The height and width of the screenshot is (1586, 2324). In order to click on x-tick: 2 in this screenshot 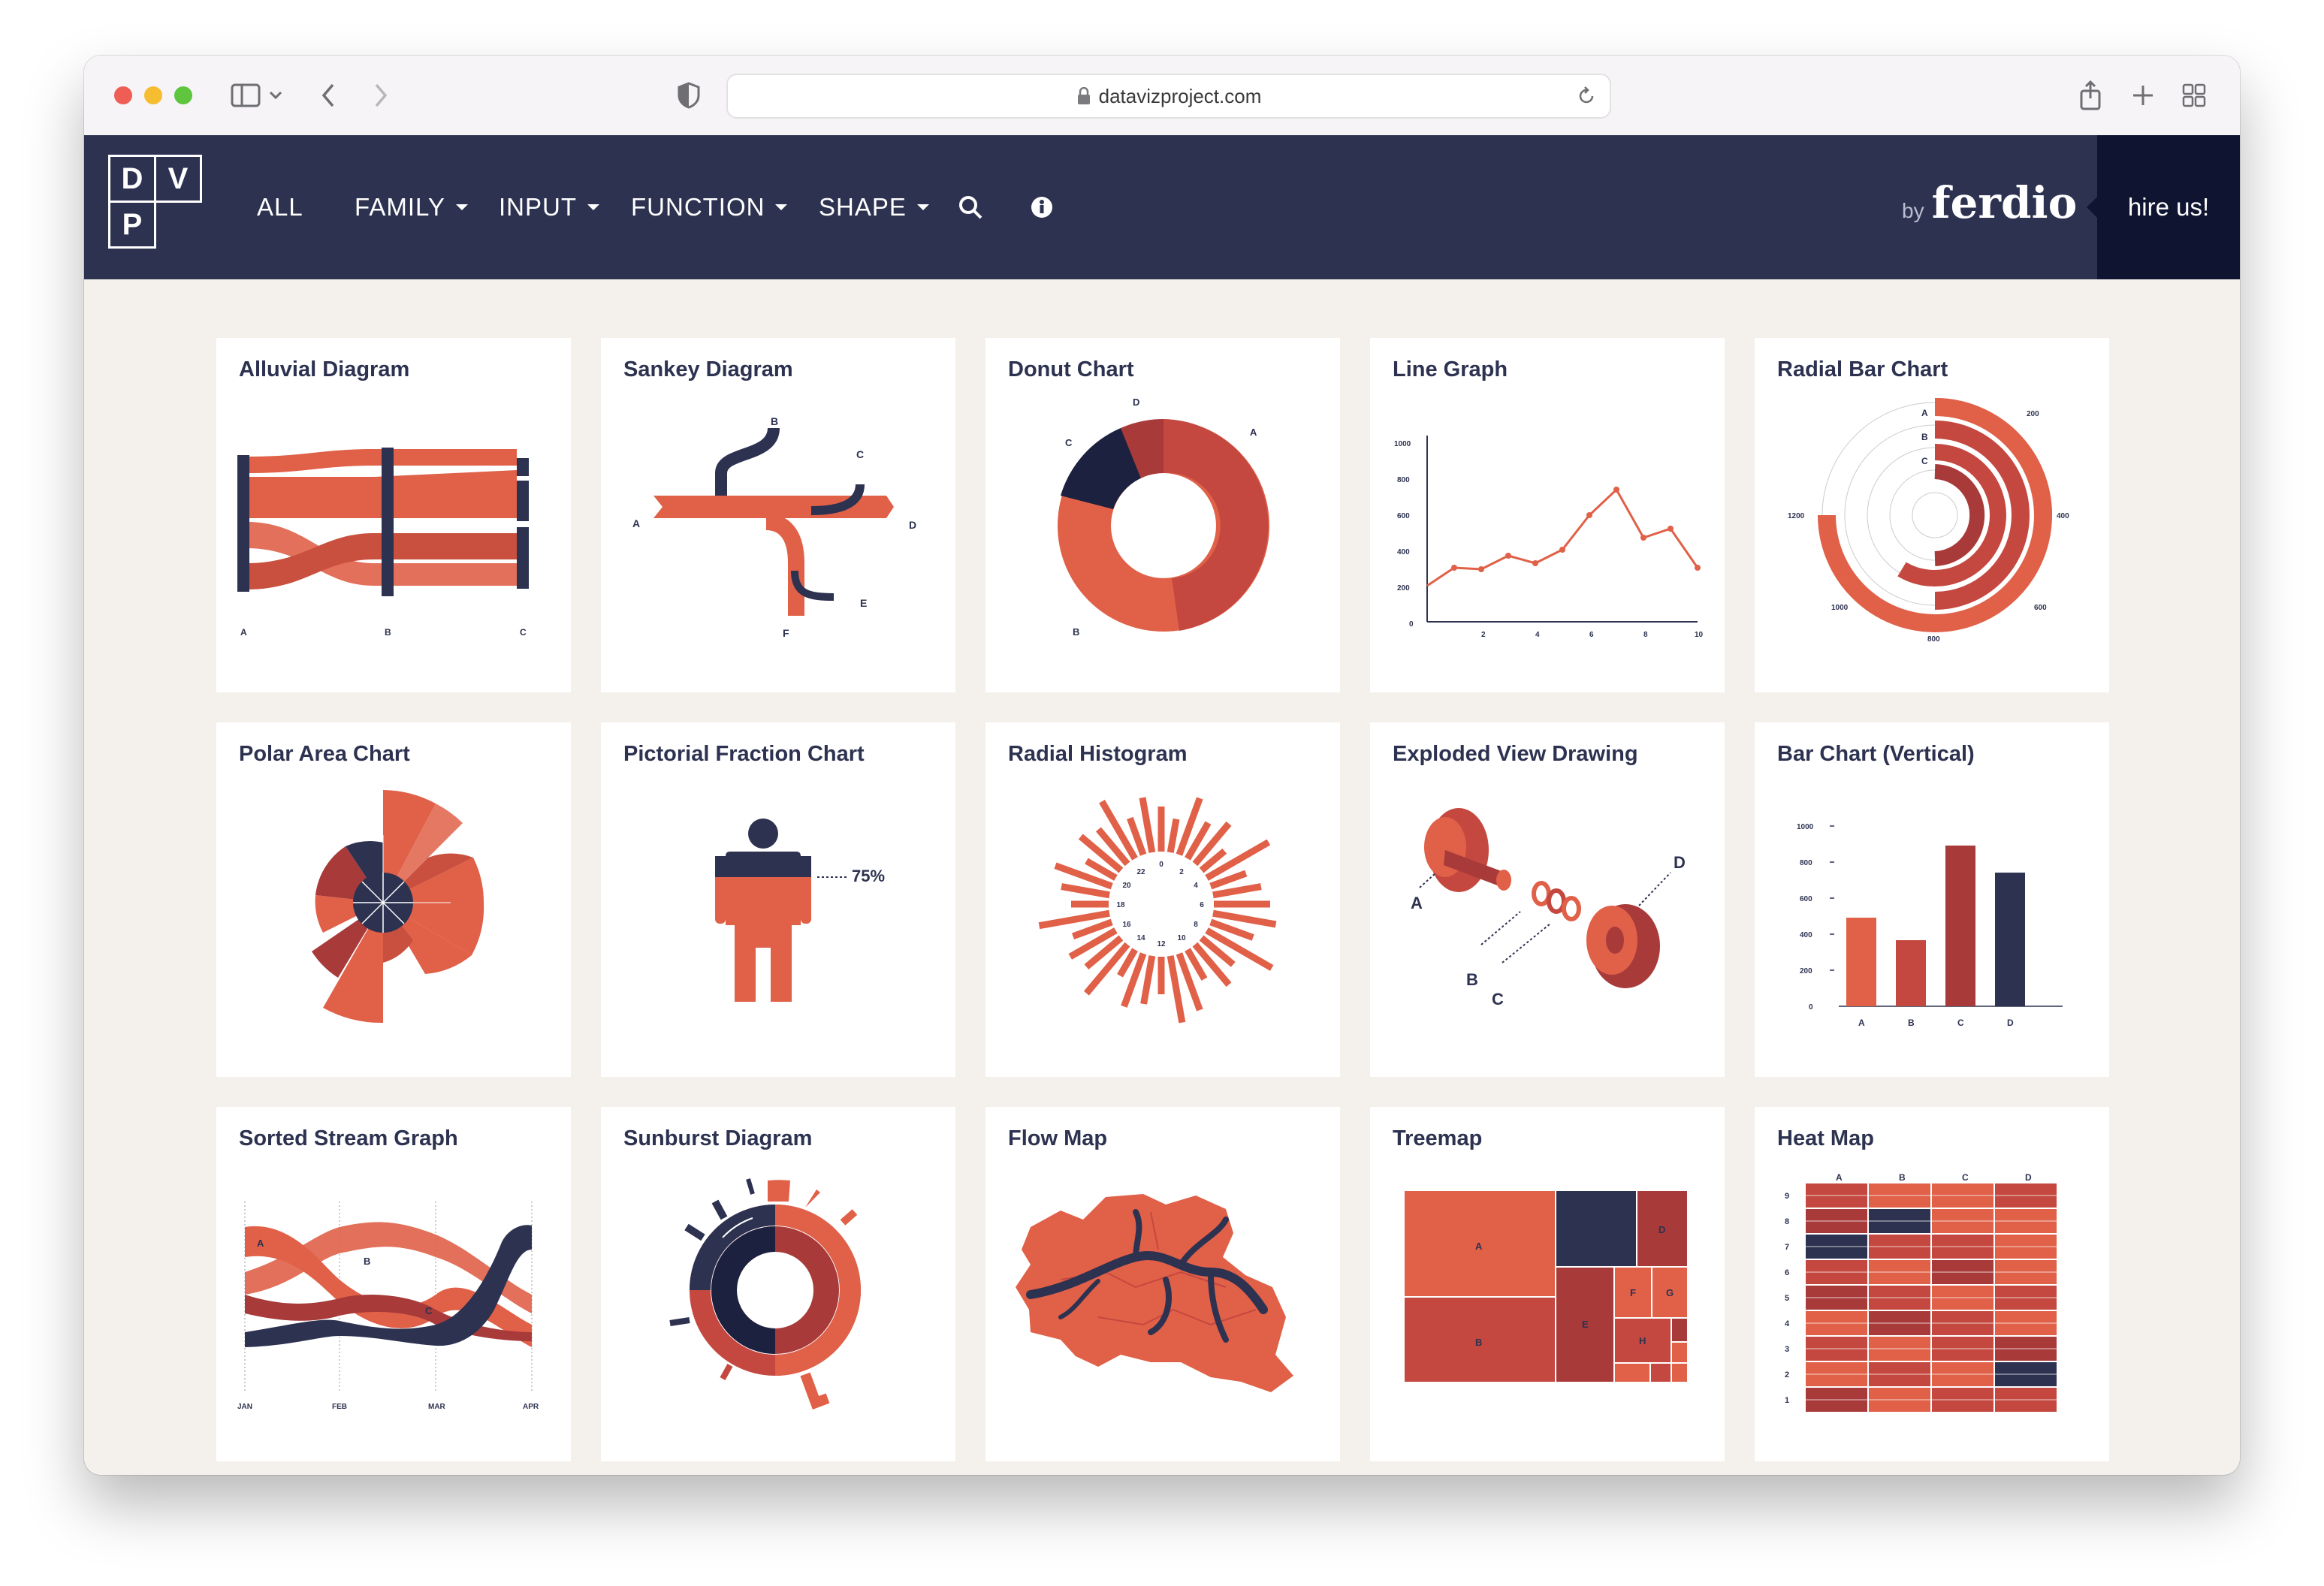, I will do `click(1483, 635)`.